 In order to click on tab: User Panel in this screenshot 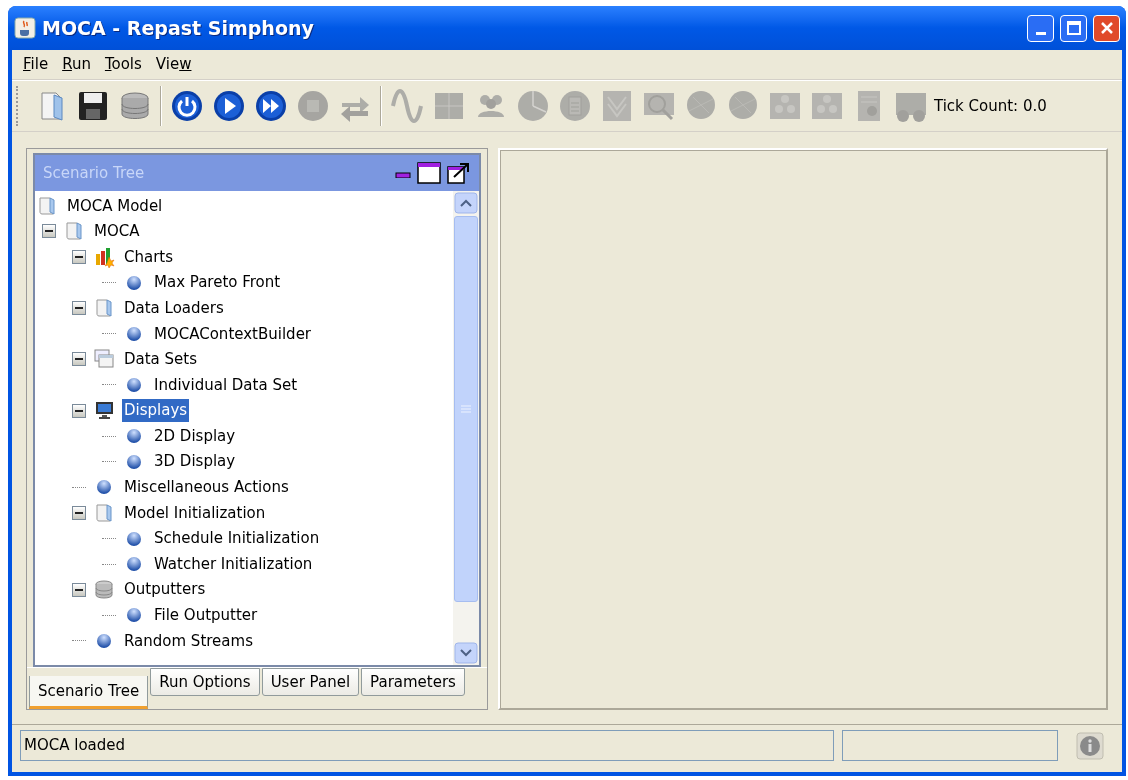, I will do `click(310, 682)`.